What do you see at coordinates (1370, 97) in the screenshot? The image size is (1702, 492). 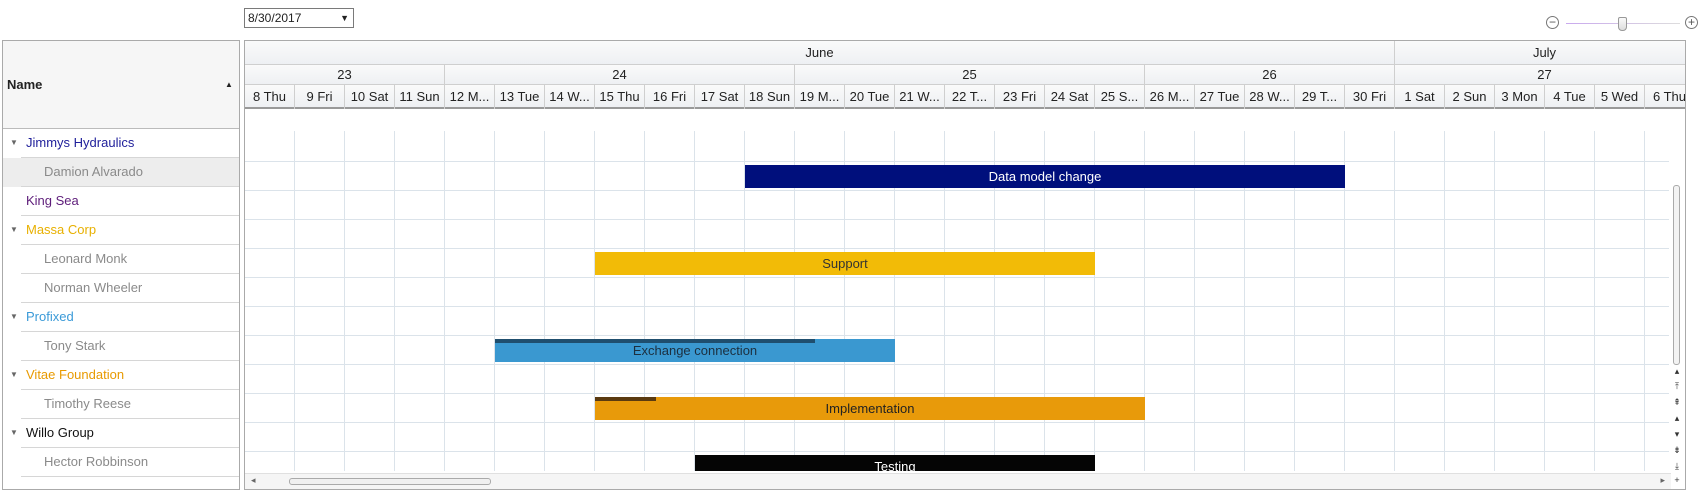 I see `day-cell: 30 Fri` at bounding box center [1370, 97].